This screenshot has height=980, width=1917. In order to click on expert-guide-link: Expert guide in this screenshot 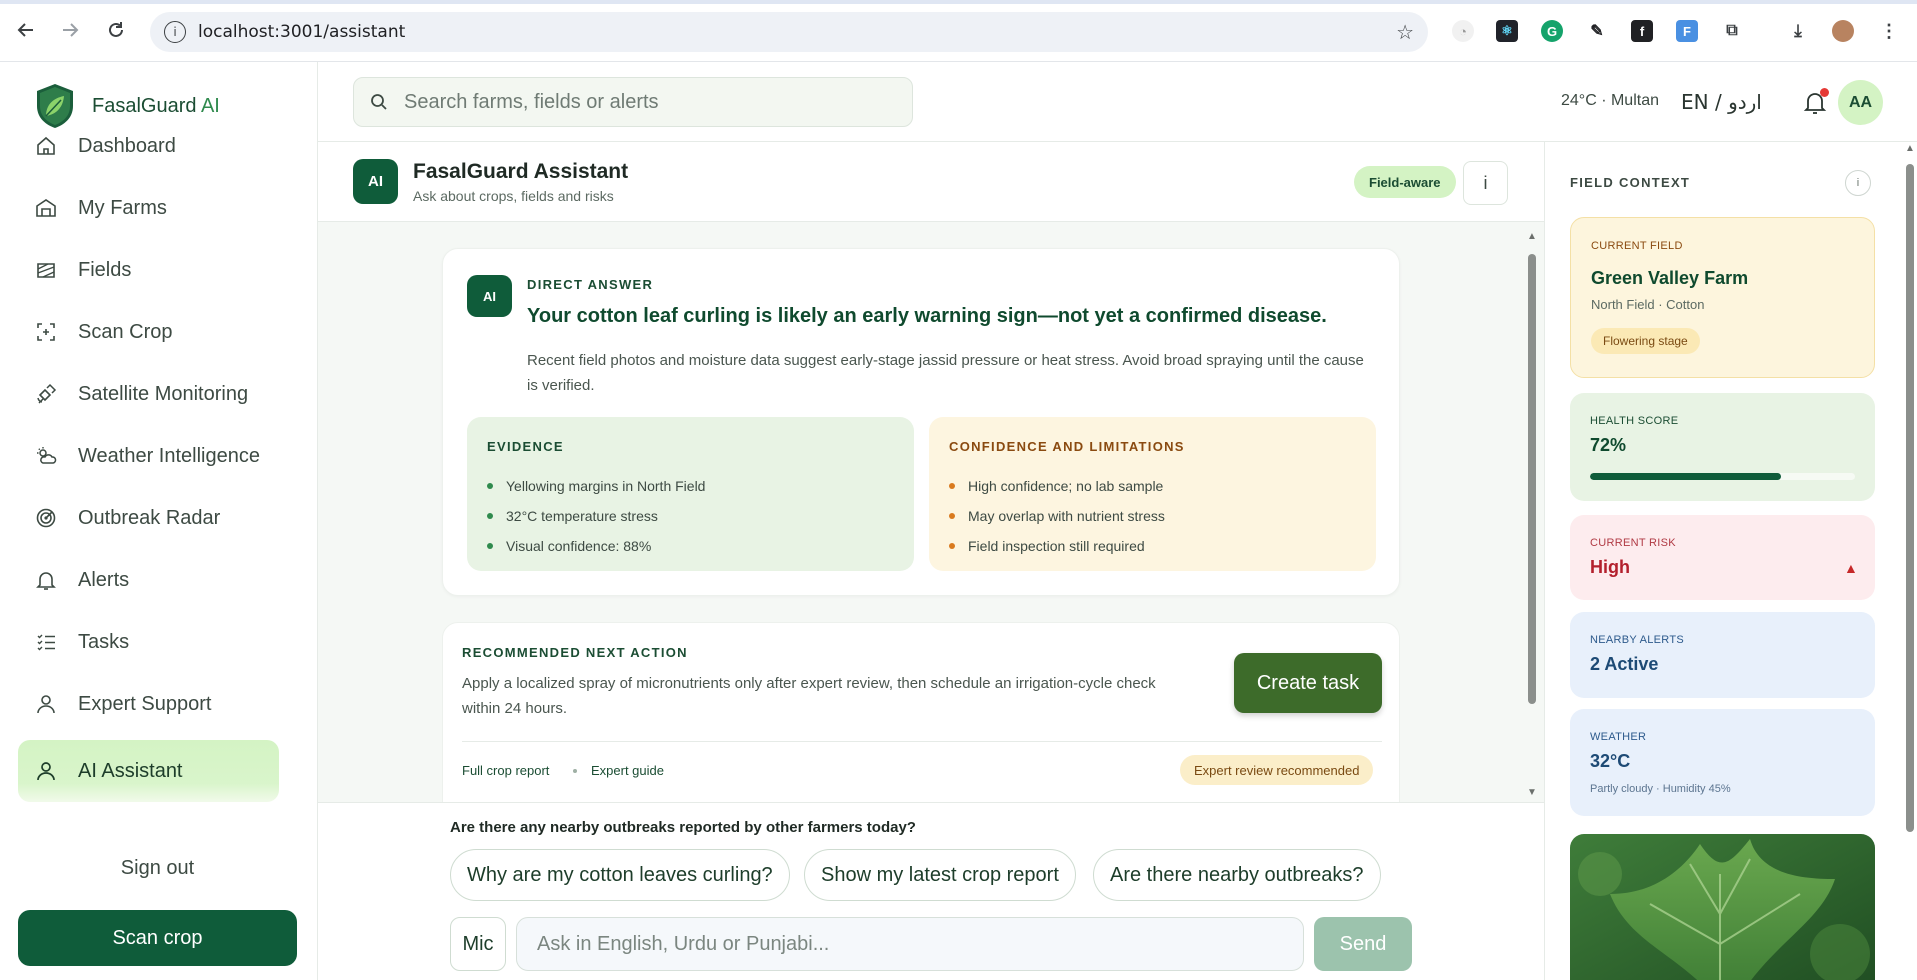, I will do `click(627, 770)`.